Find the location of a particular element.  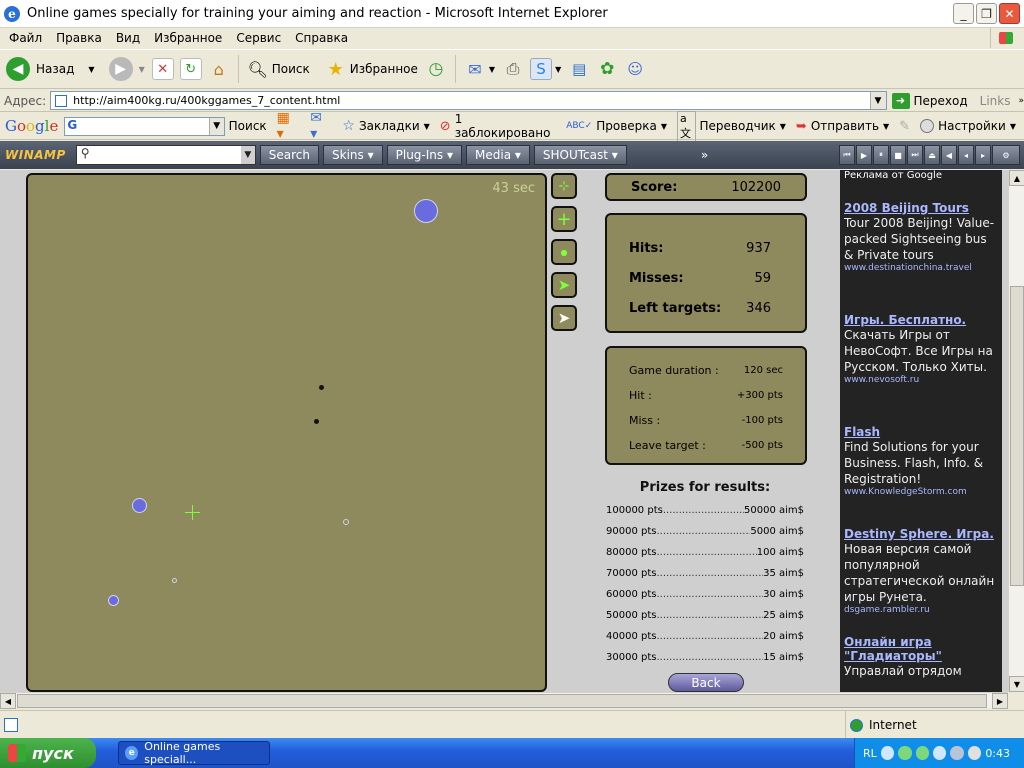

stop-icon: ✕ is located at coordinates (162, 69).